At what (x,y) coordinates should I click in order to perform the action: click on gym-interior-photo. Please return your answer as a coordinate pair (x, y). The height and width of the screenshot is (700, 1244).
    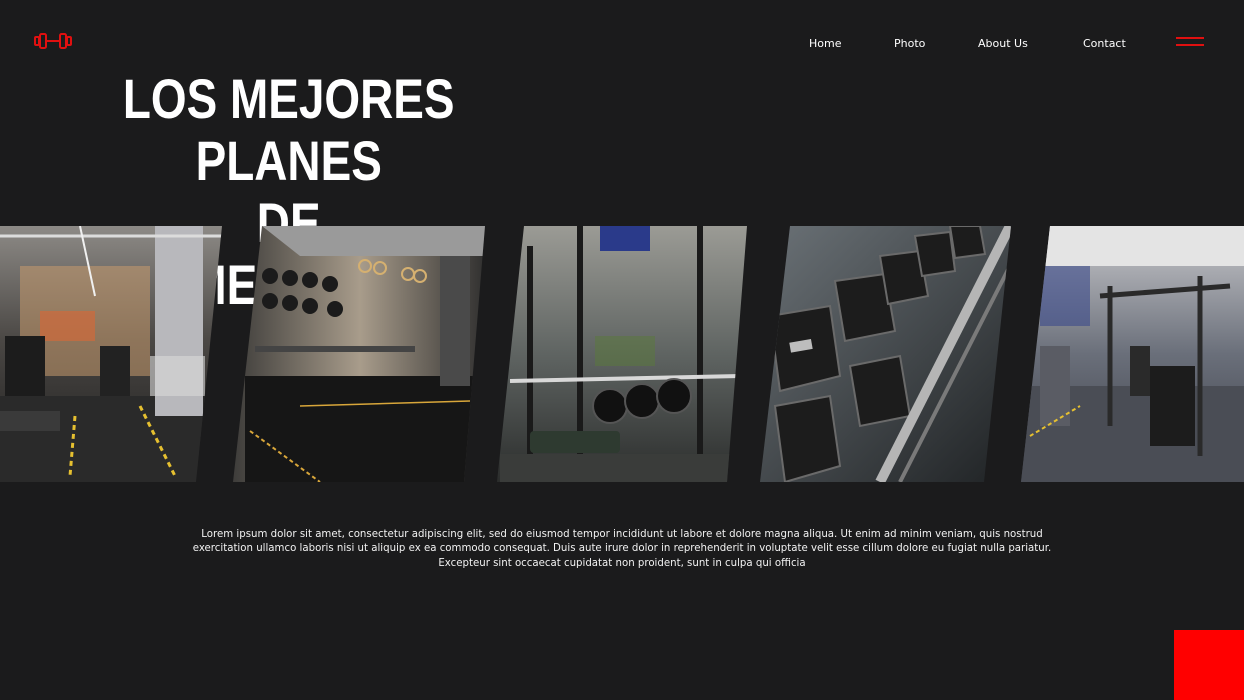
    Looking at the image, I should click on (115, 354).